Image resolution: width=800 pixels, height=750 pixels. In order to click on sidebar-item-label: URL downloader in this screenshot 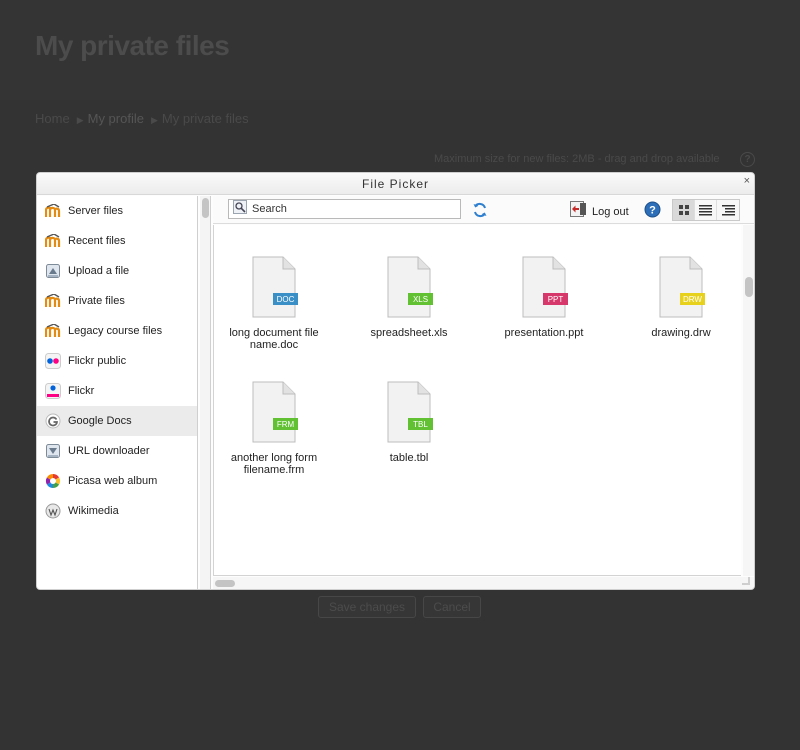, I will do `click(109, 451)`.